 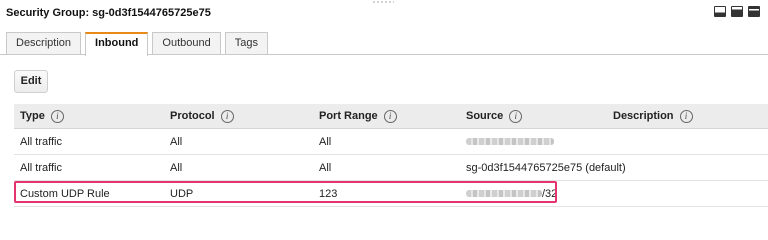 What do you see at coordinates (65, 193) in the screenshot?
I see `cell-type: Custom UDP Rule` at bounding box center [65, 193].